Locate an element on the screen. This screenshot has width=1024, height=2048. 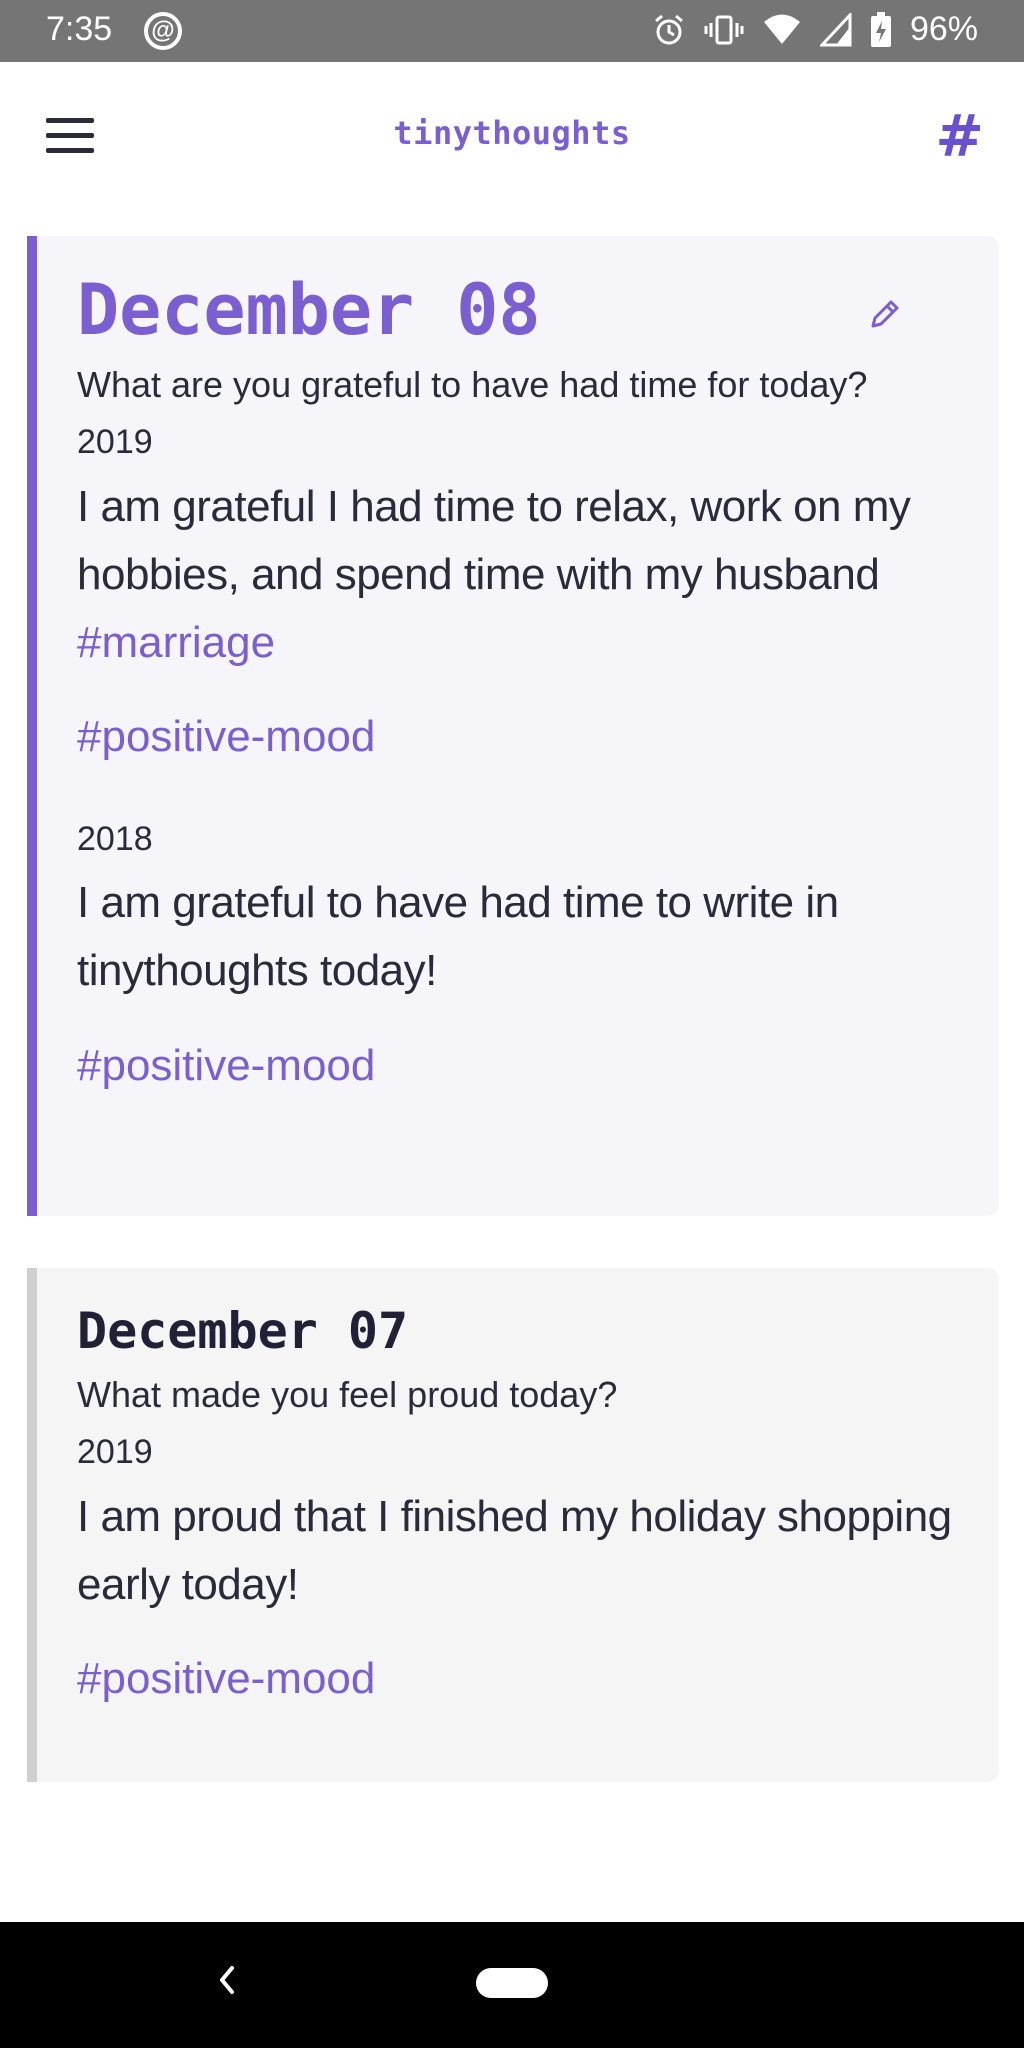
home-button is located at coordinates (512, 1983).